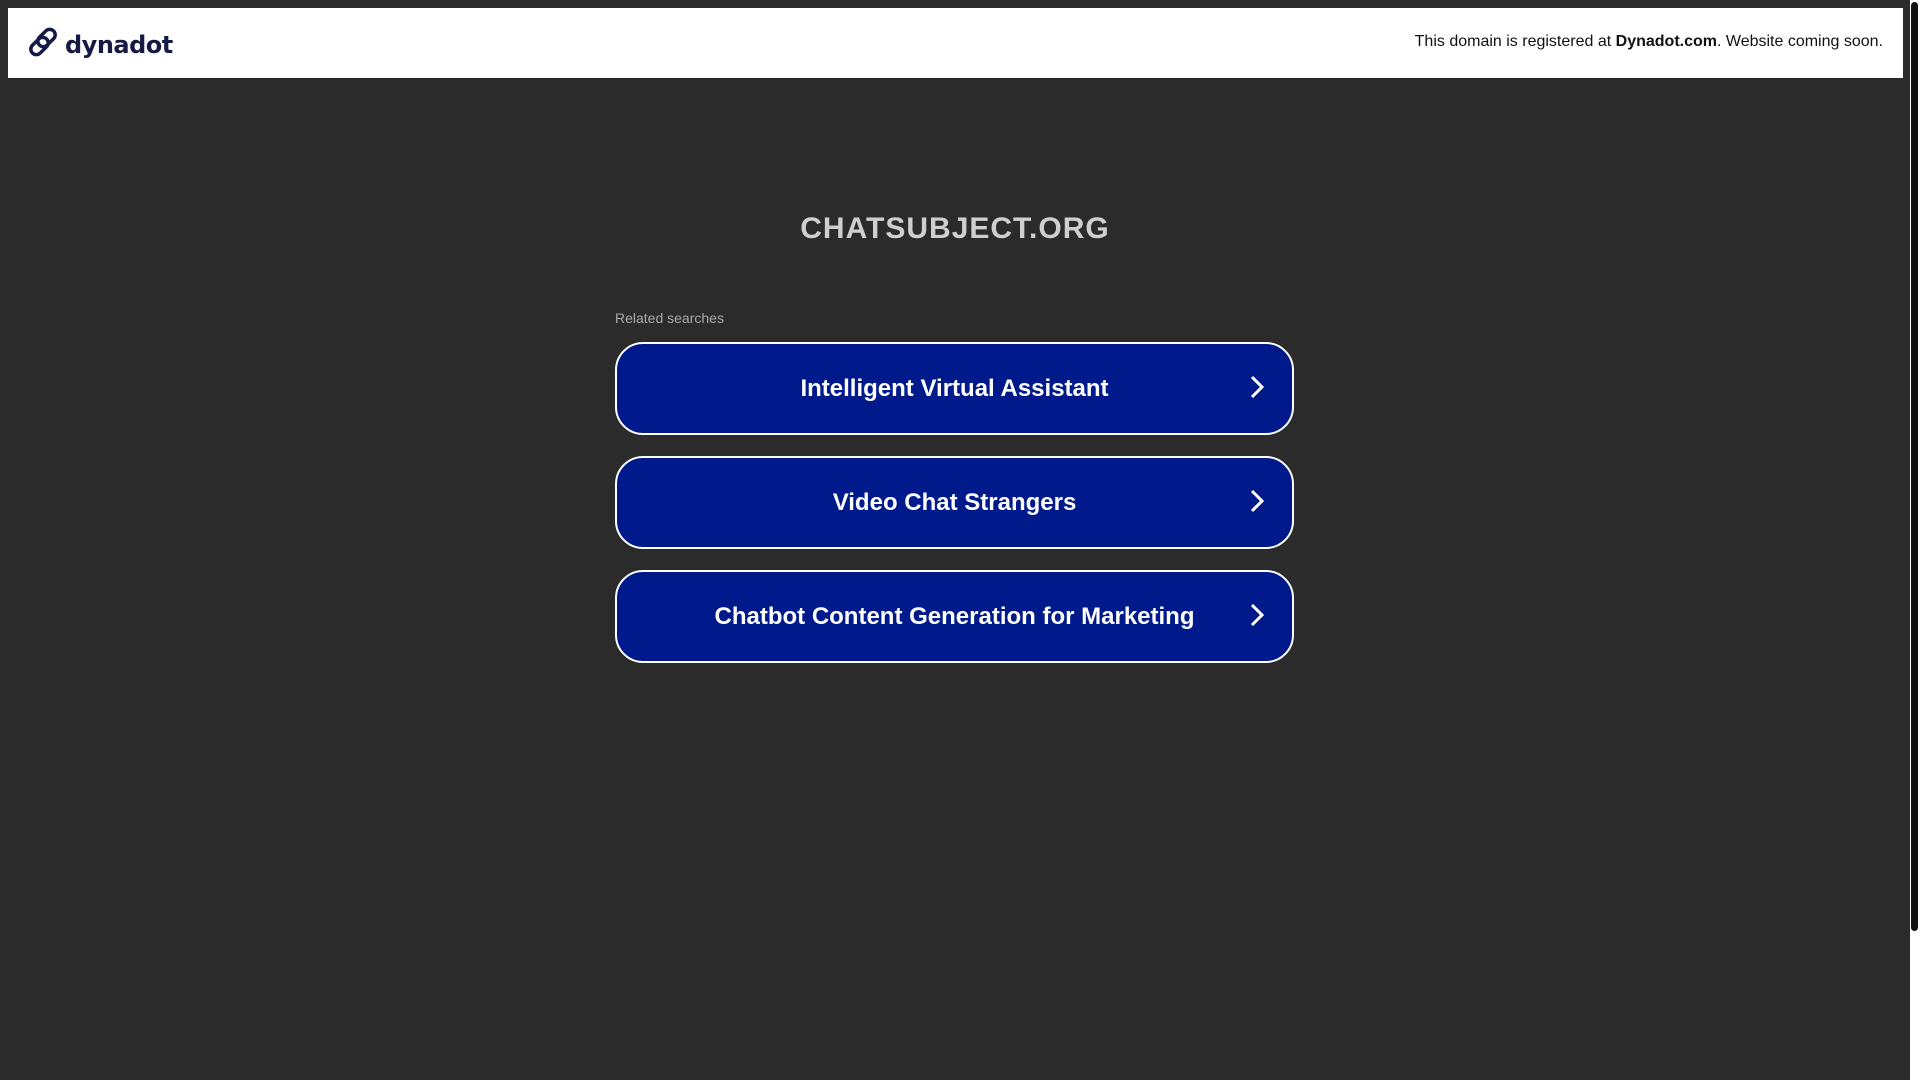 The width and height of the screenshot is (1920, 1080). I want to click on notice-suffix: . Website coming soon., so click(1799, 41).